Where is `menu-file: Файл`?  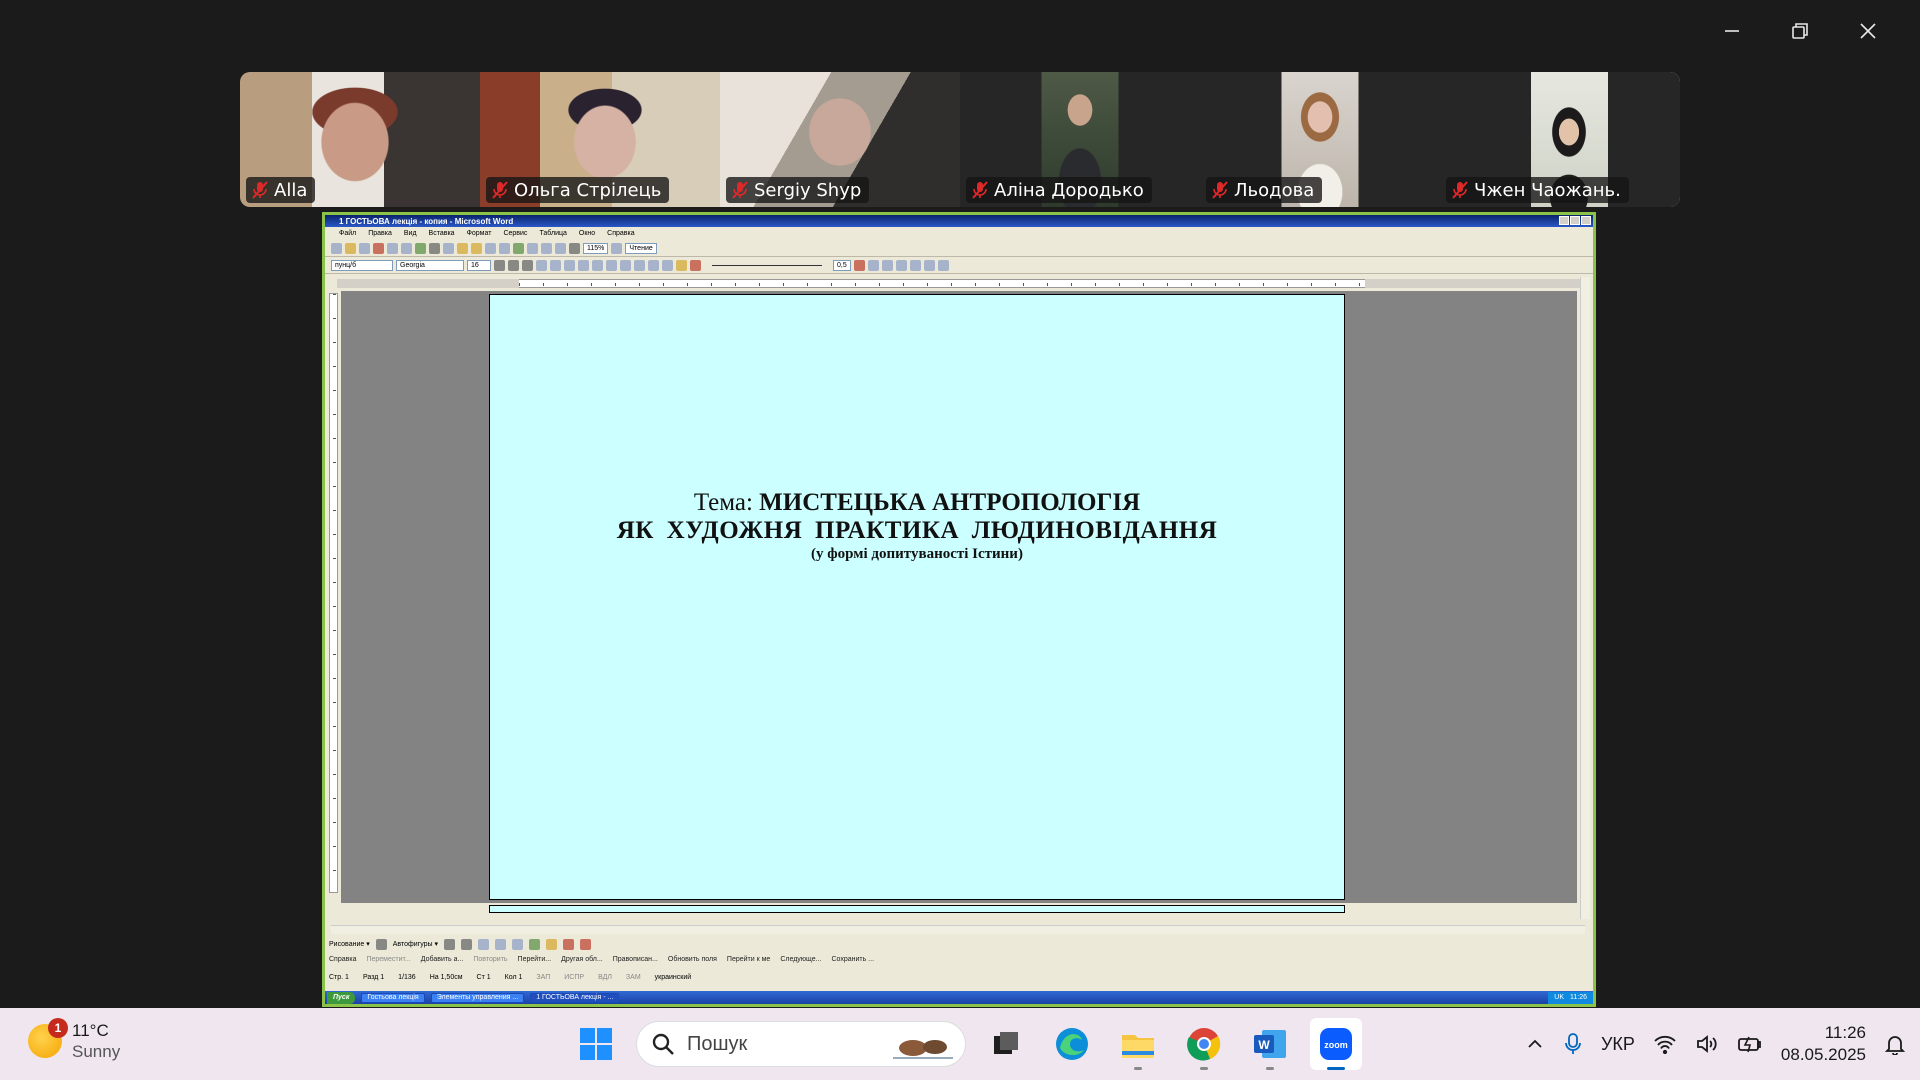
menu-file: Файл is located at coordinates (347, 233).